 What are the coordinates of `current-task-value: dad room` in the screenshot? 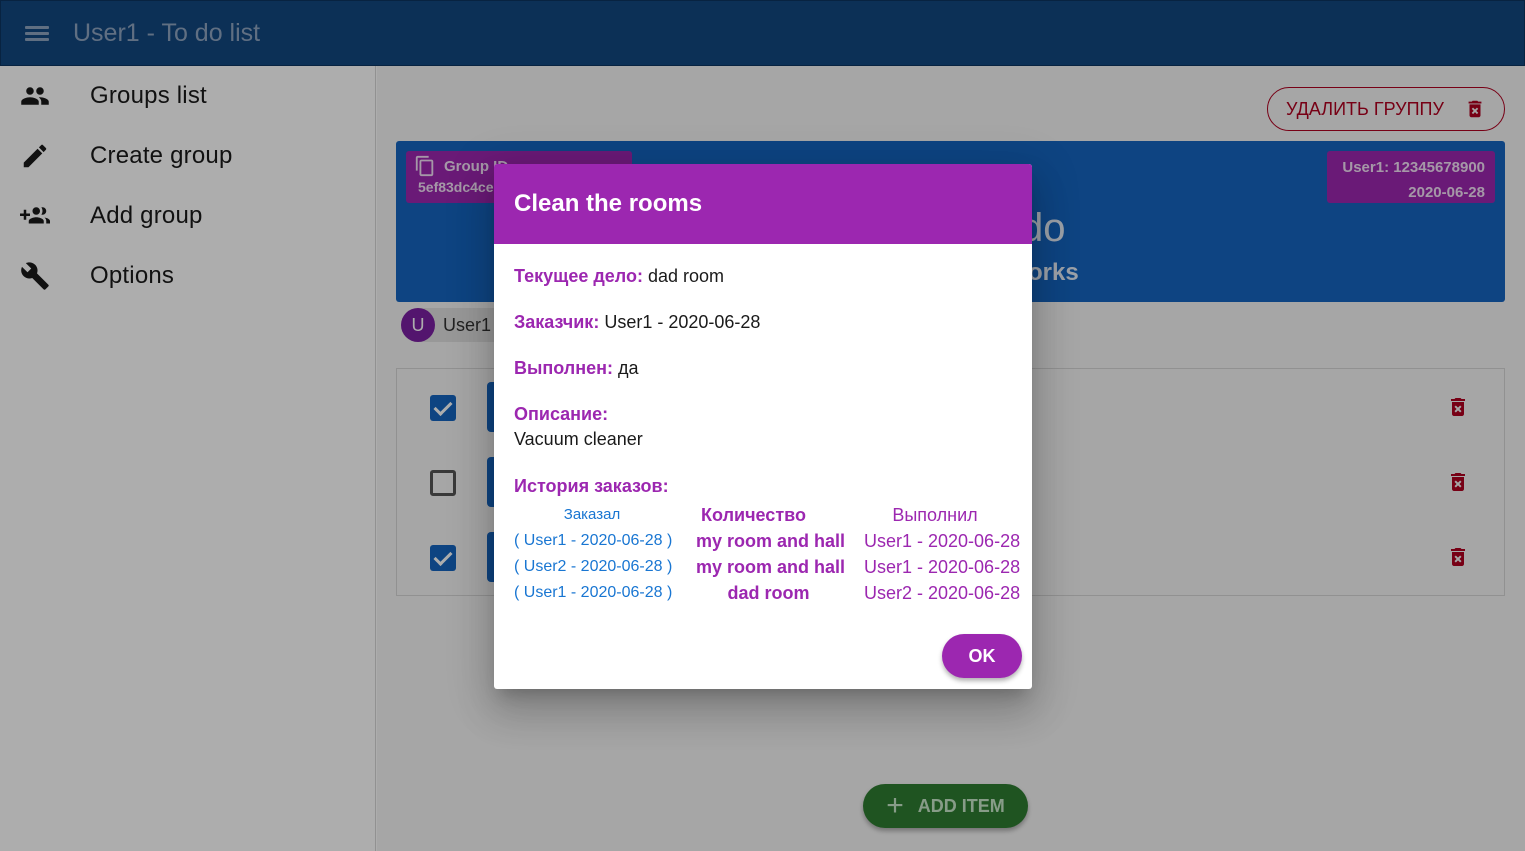 It's located at (686, 276).